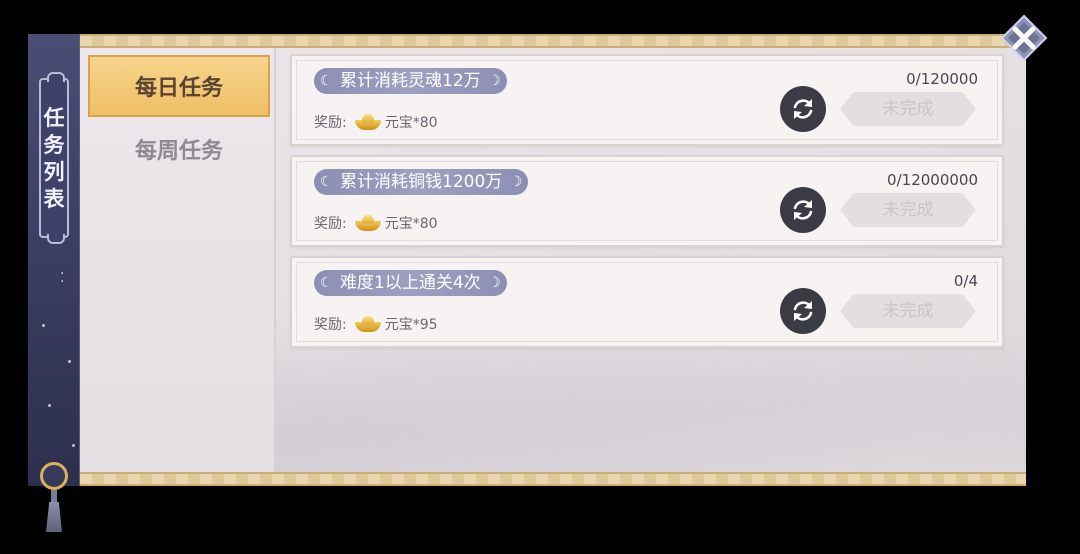  I want to click on scroll-ring, so click(54, 476).